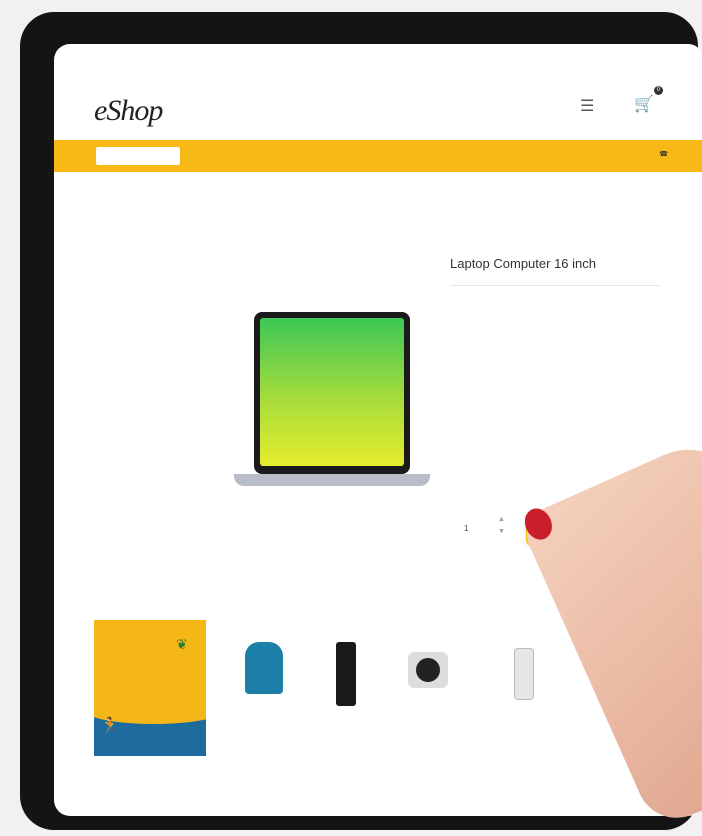  Describe the element at coordinates (378, 156) in the screenshot. I see `search-bar-strip: ☎` at that location.